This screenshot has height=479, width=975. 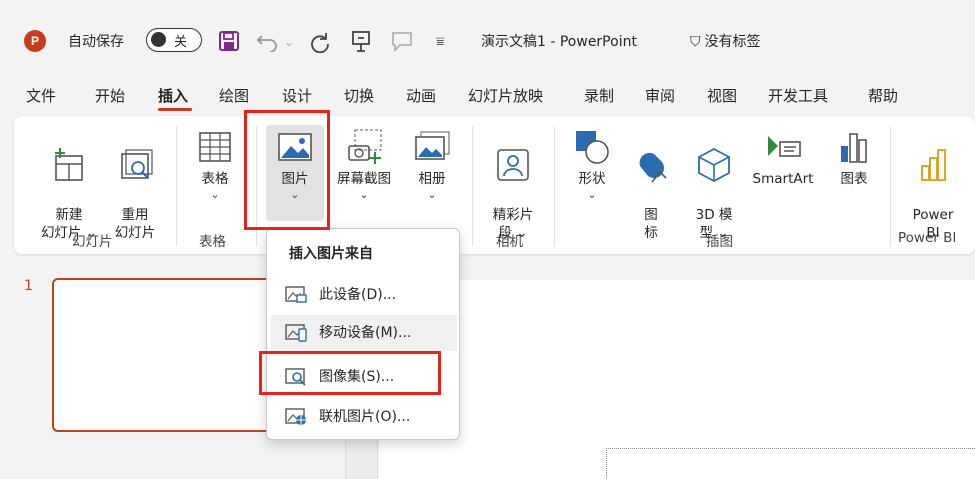 I want to click on group-label-illustrations: 插图, so click(x=719, y=242).